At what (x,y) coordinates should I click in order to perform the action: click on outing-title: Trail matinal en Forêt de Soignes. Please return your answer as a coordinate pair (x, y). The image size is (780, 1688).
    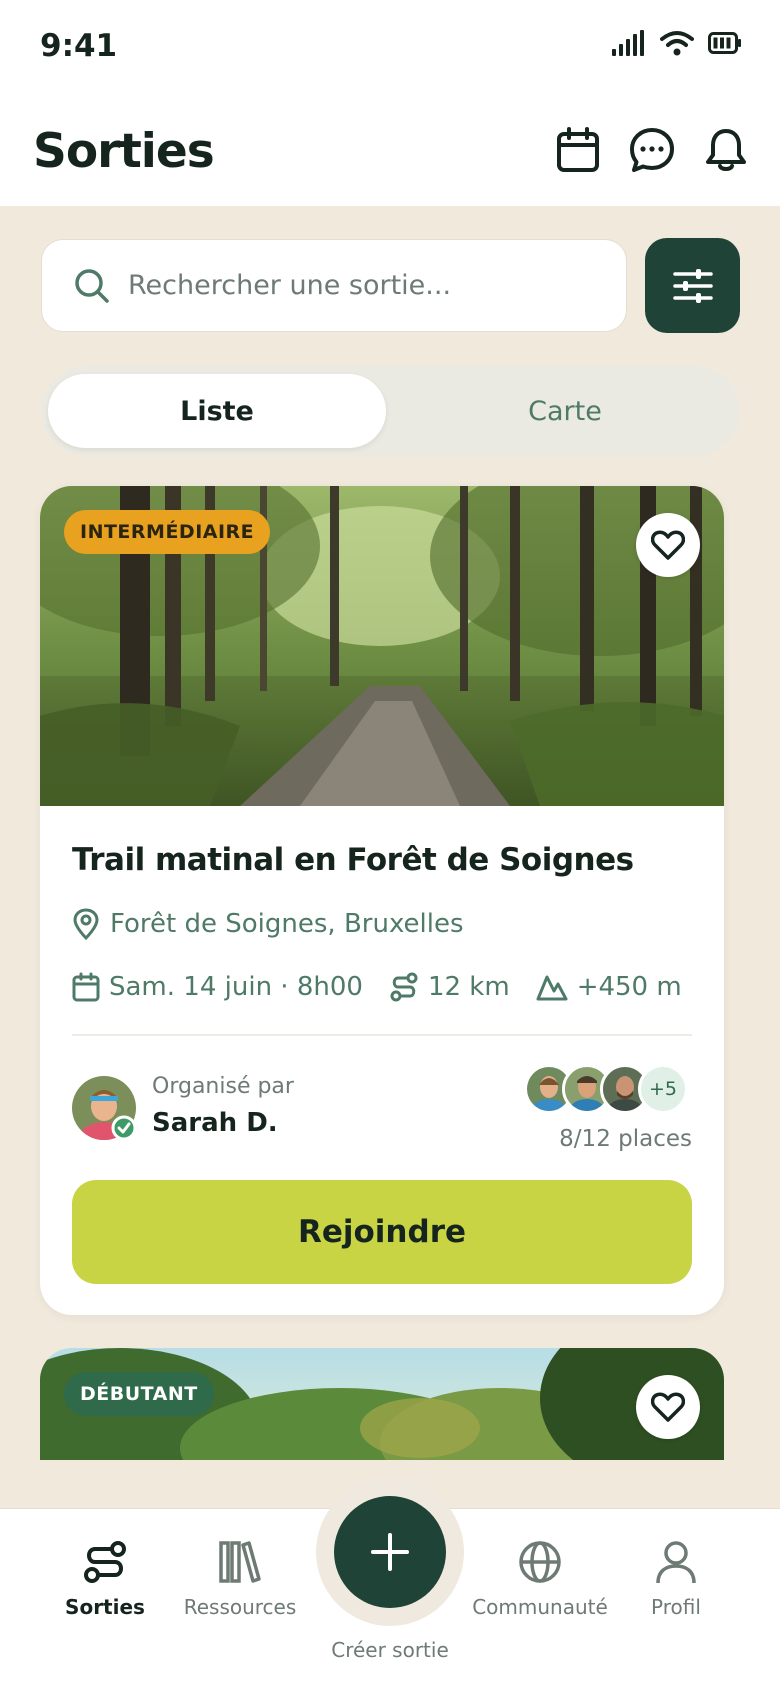
    Looking at the image, I should click on (353, 860).